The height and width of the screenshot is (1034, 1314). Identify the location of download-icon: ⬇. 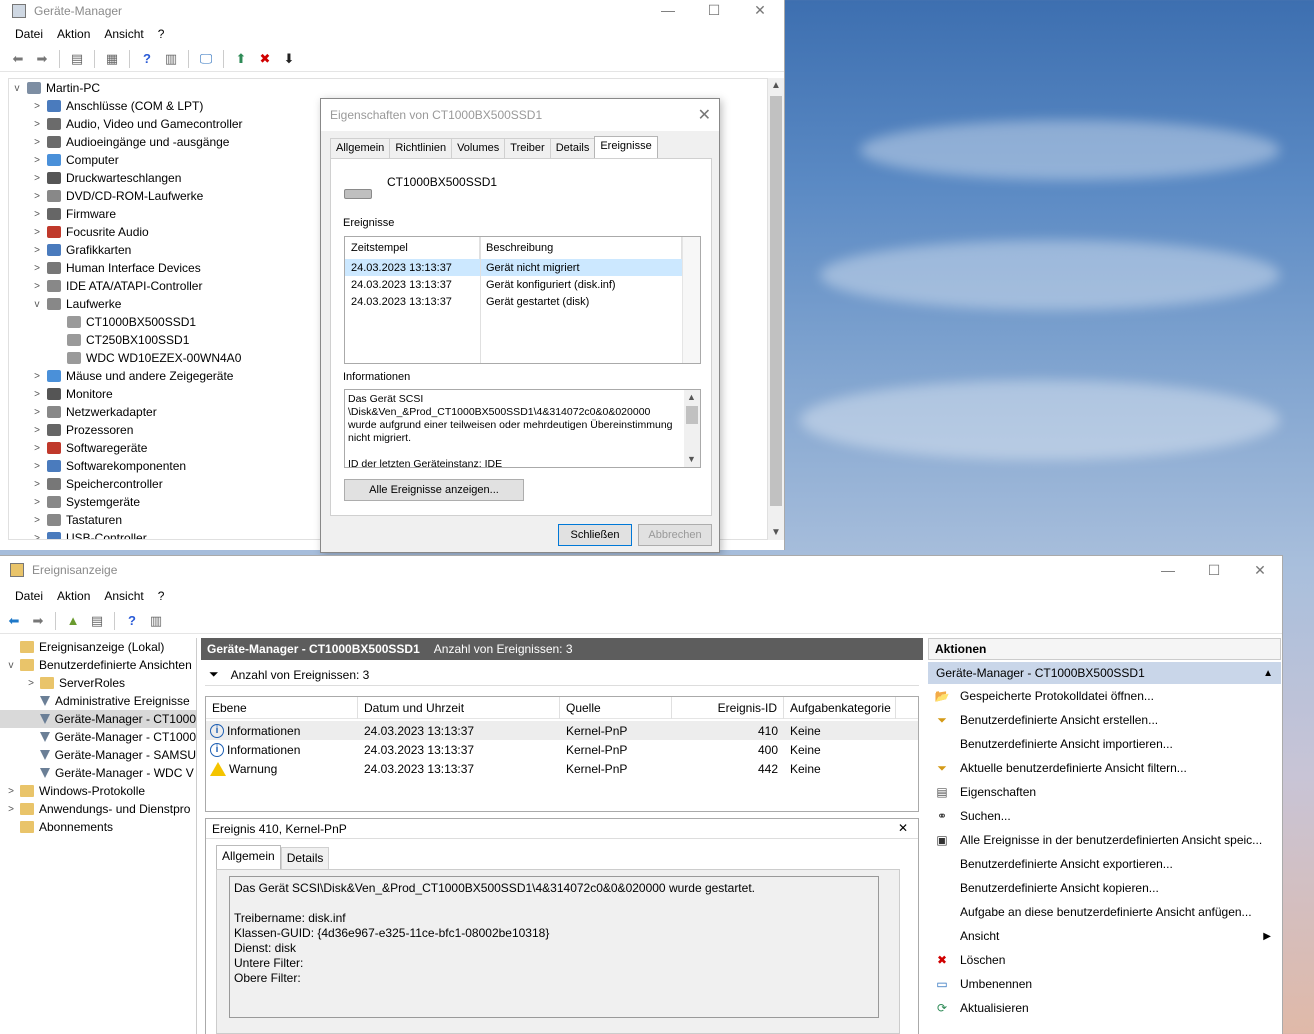
(289, 59).